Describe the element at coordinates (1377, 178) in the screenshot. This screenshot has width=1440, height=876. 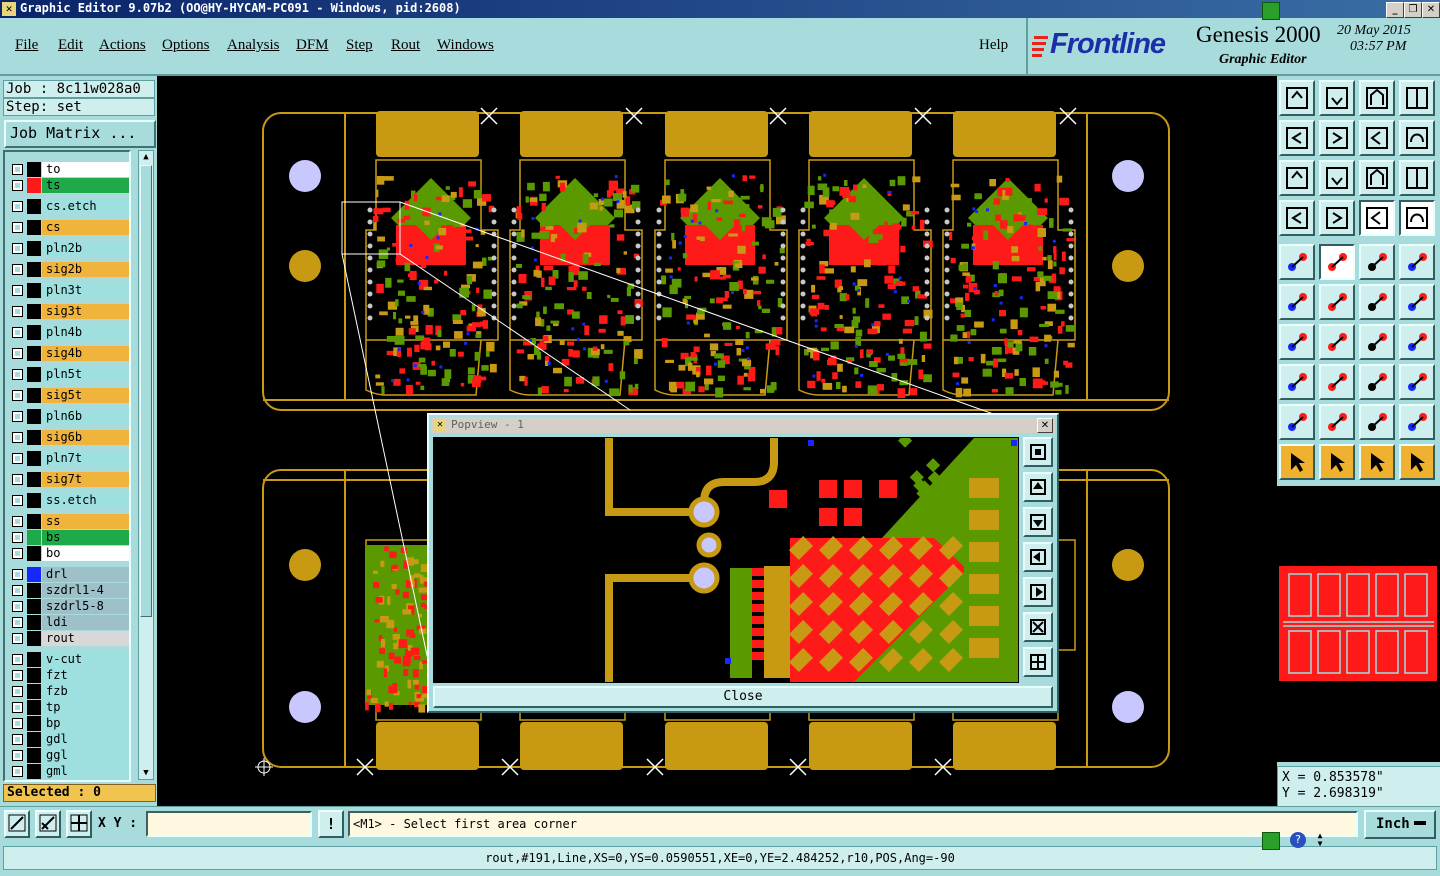
I see `one-to-one-icon` at that location.